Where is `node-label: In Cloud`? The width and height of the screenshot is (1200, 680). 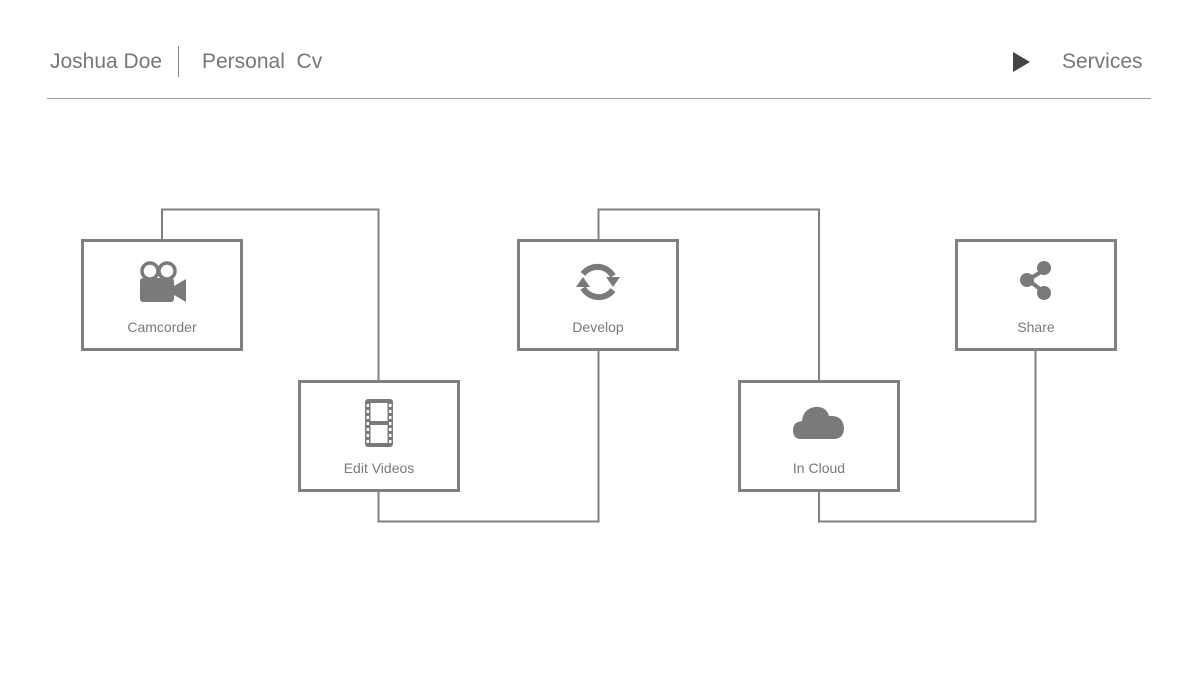 node-label: In Cloud is located at coordinates (819, 468).